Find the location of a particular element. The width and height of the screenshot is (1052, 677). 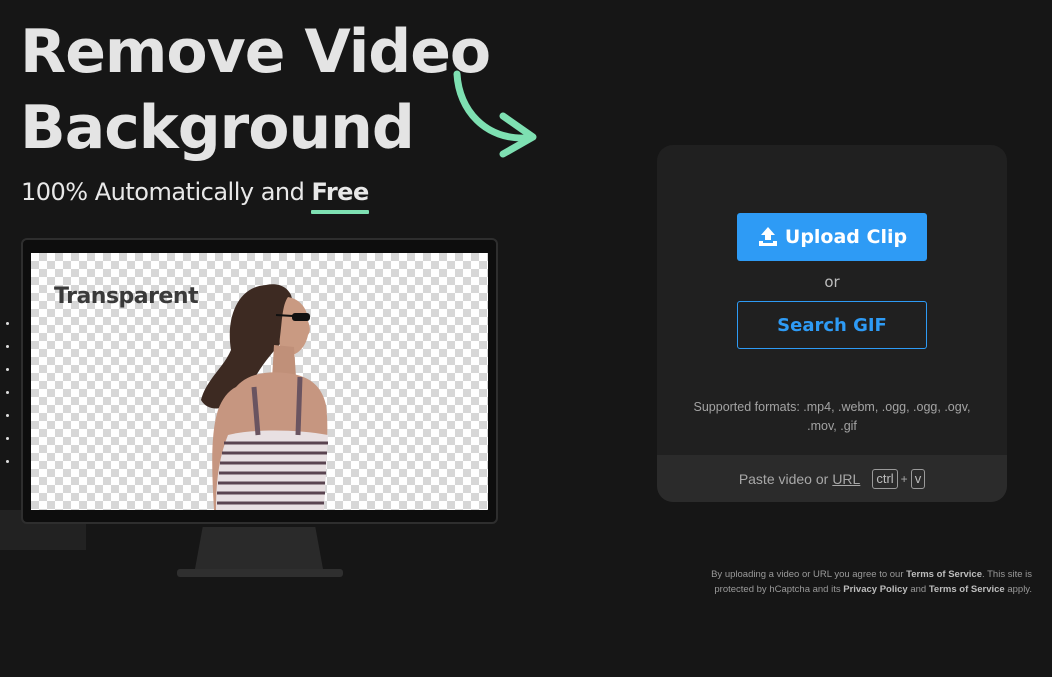

ctrl-key: ctrl is located at coordinates (885, 478).